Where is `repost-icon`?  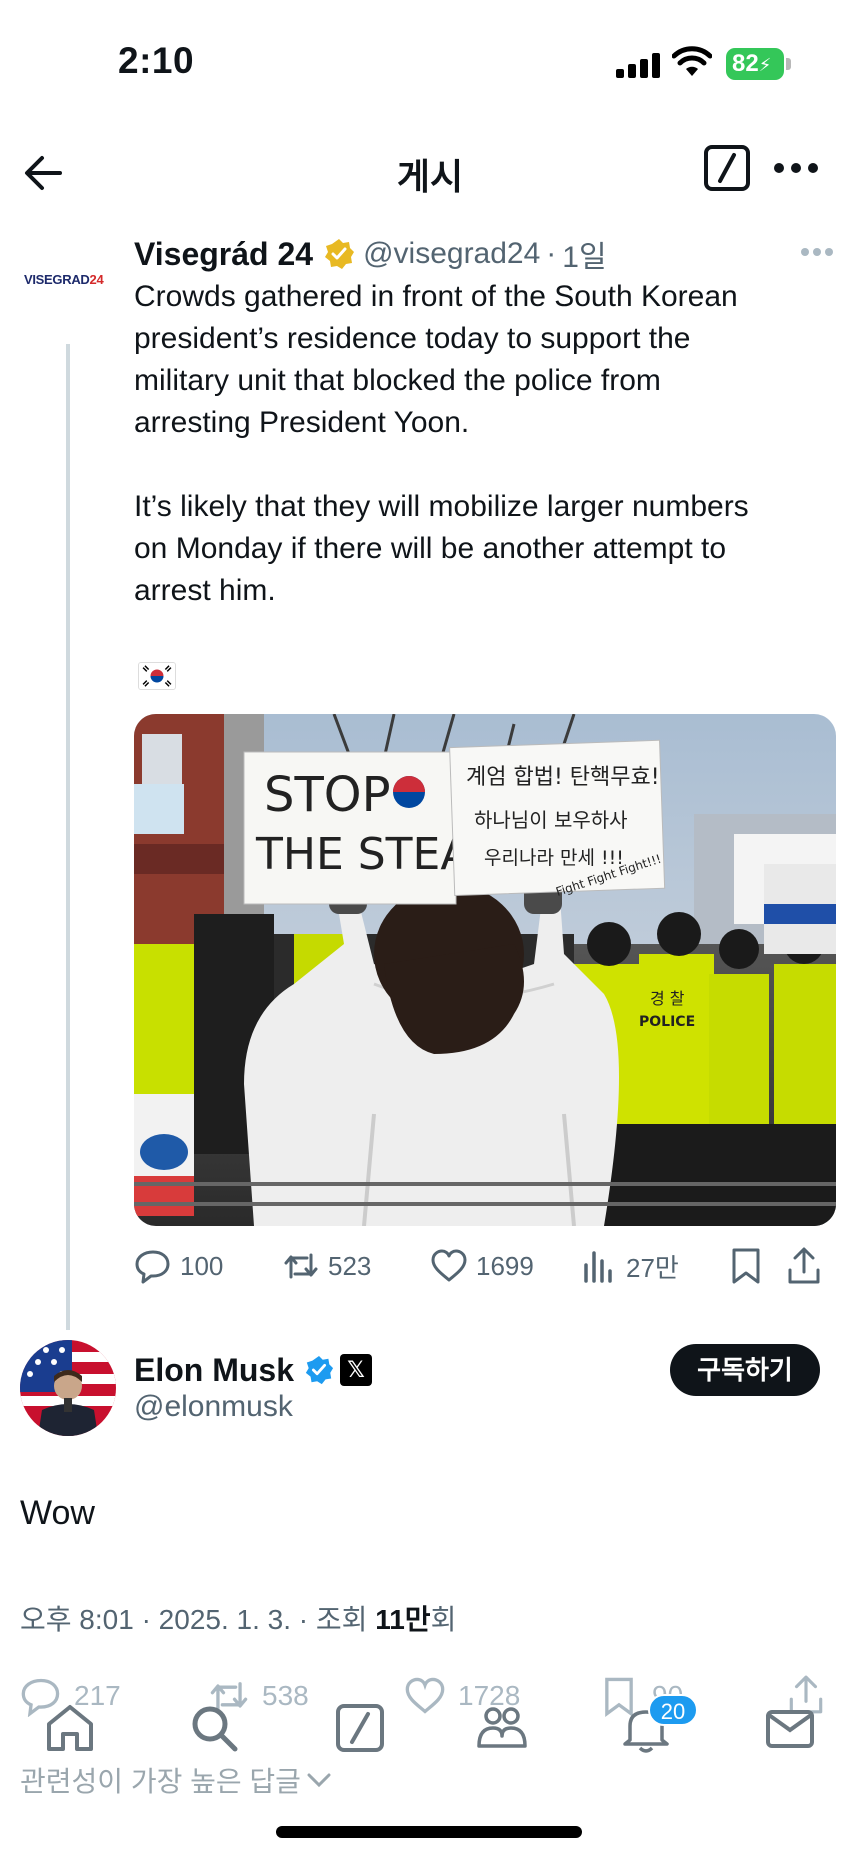 repost-icon is located at coordinates (301, 1266).